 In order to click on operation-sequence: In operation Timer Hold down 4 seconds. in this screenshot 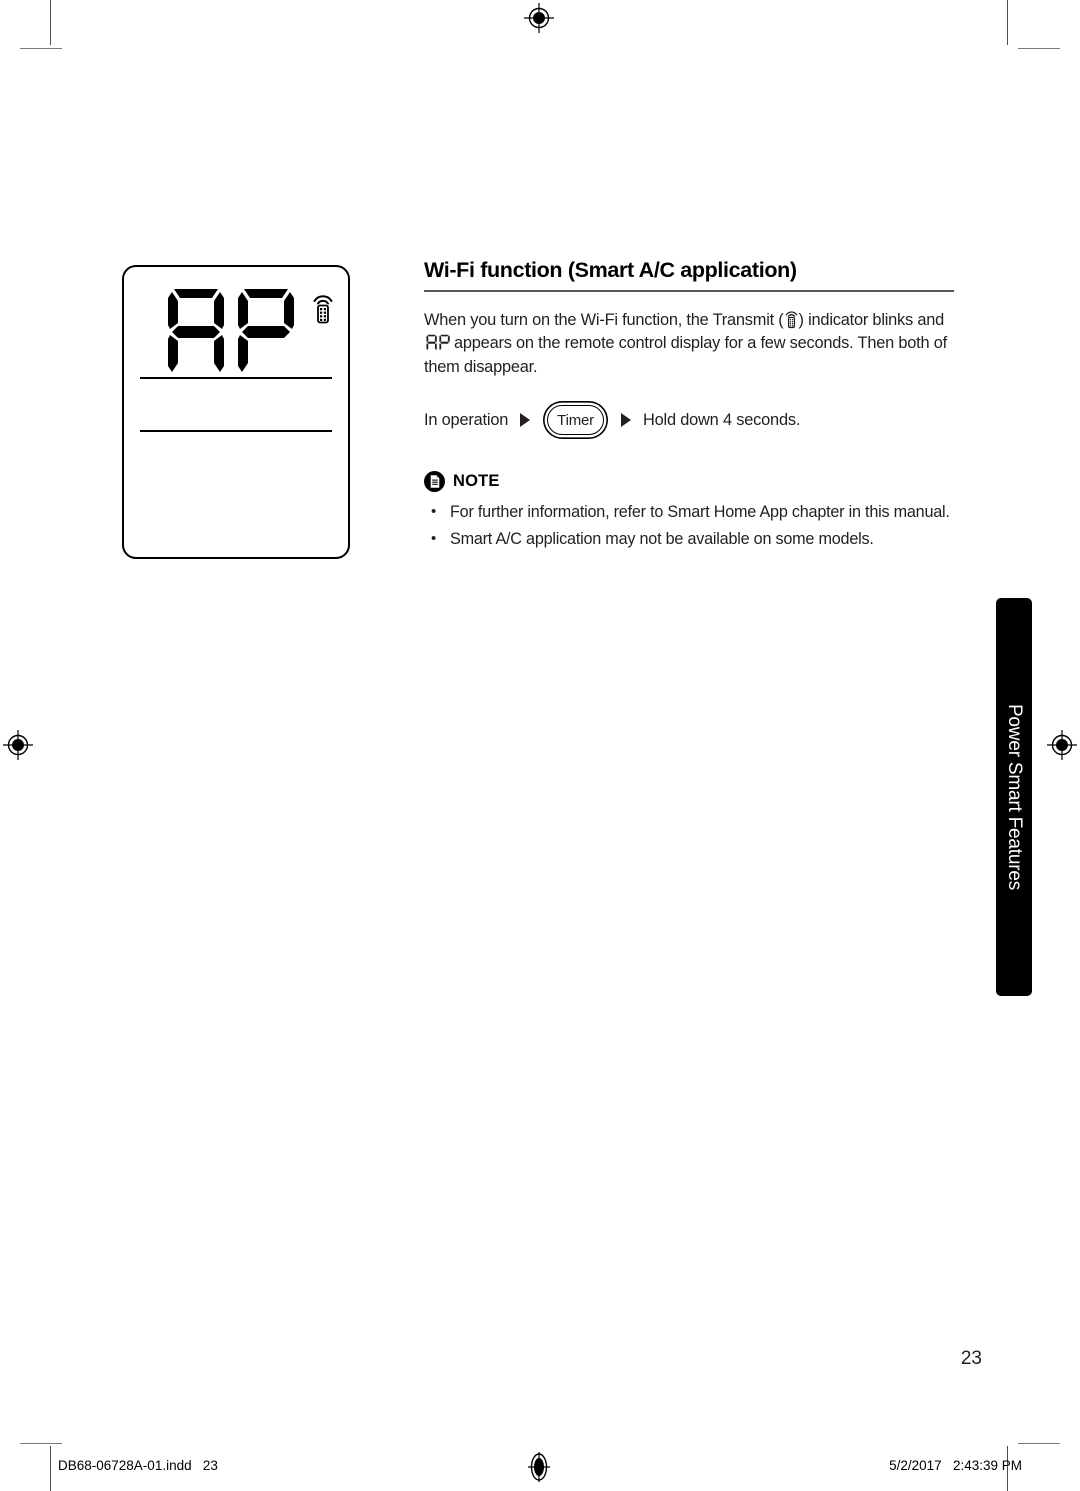, I will do `click(689, 420)`.